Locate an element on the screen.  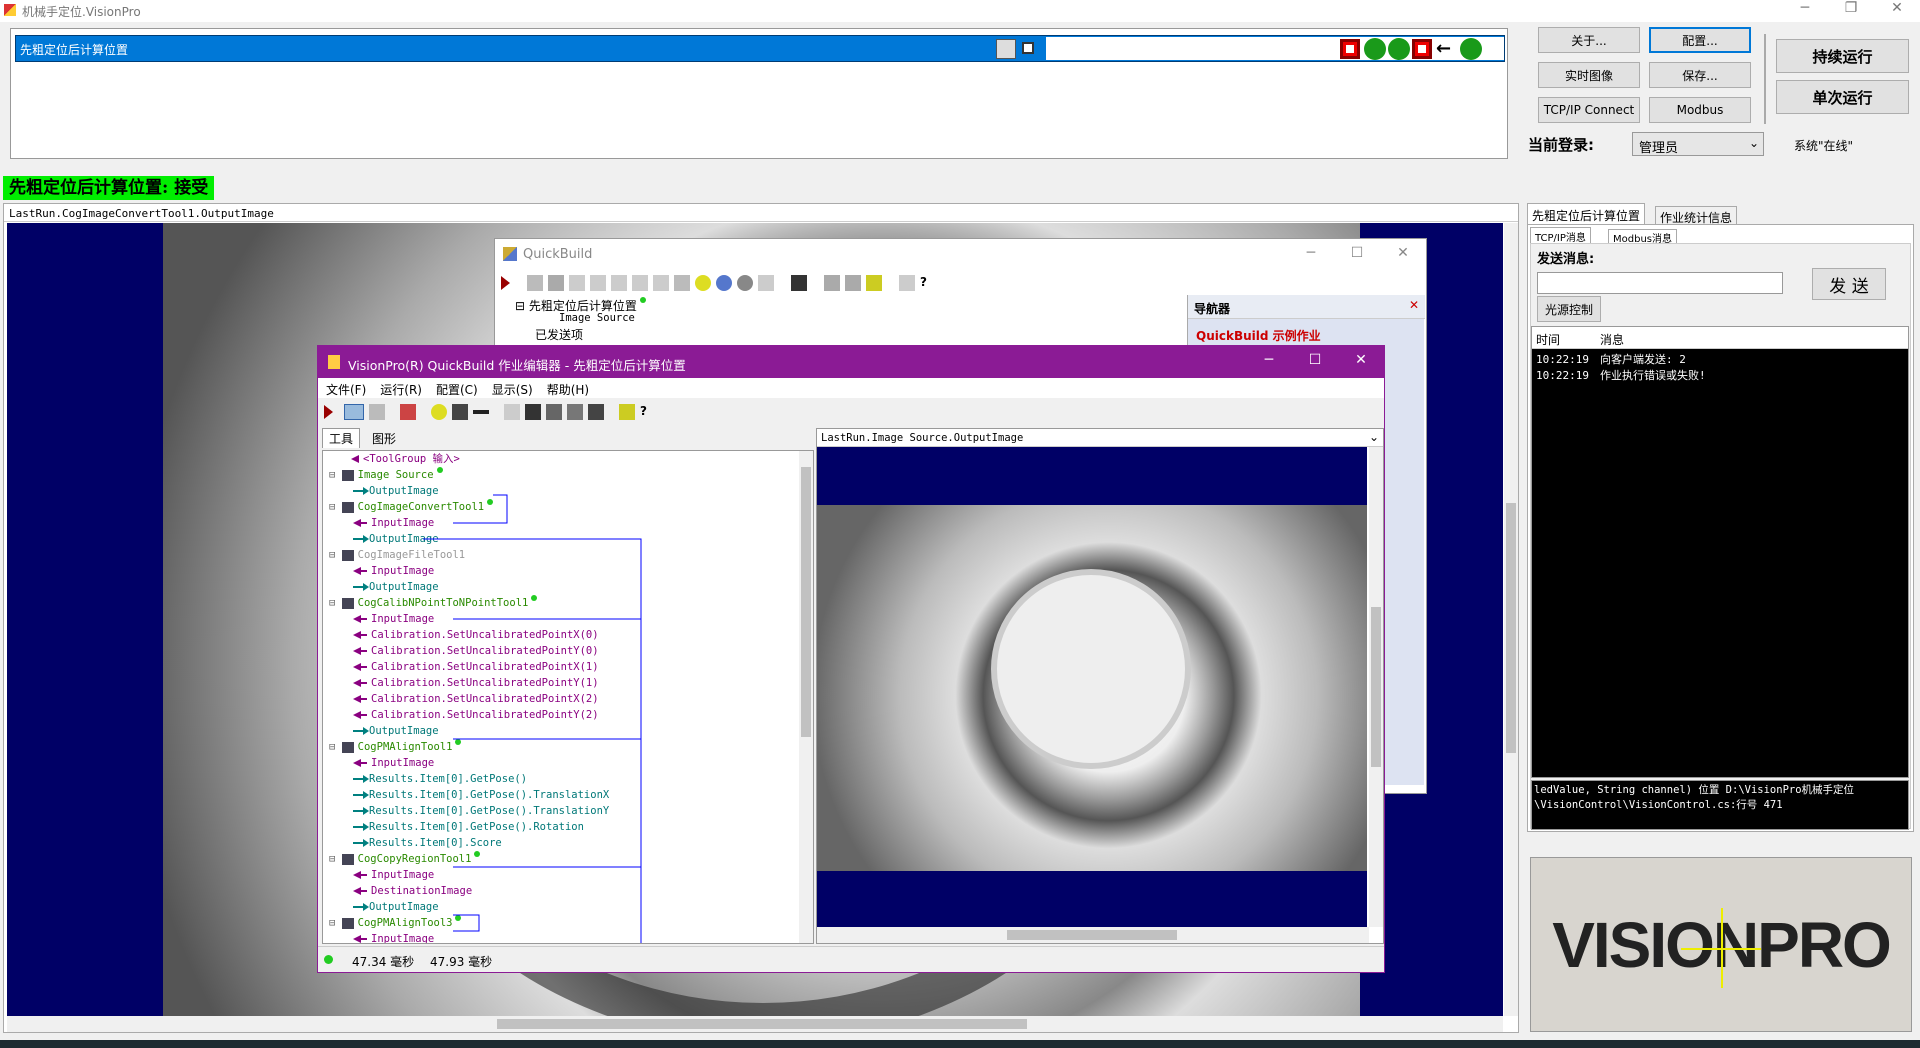
qb-minimize-icon: ─ is located at coordinates (1311, 253).